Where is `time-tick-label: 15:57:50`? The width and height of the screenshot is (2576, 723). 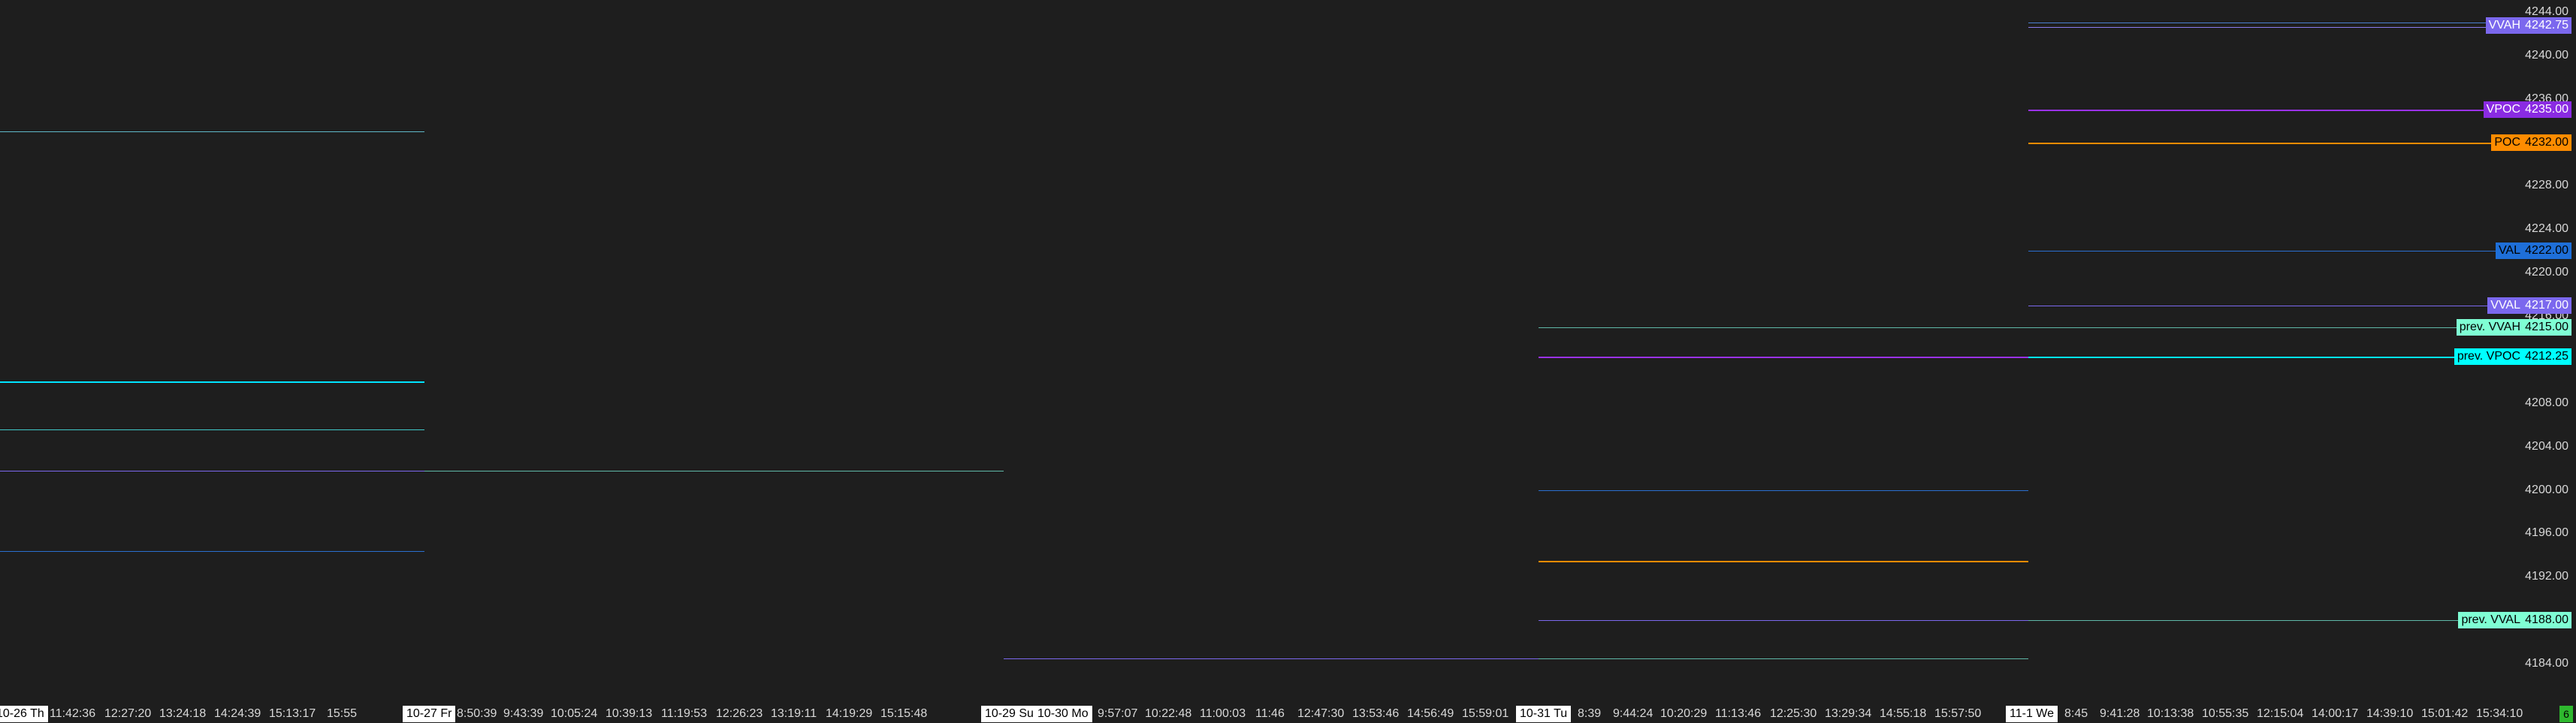 time-tick-label: 15:57:50 is located at coordinates (1958, 713).